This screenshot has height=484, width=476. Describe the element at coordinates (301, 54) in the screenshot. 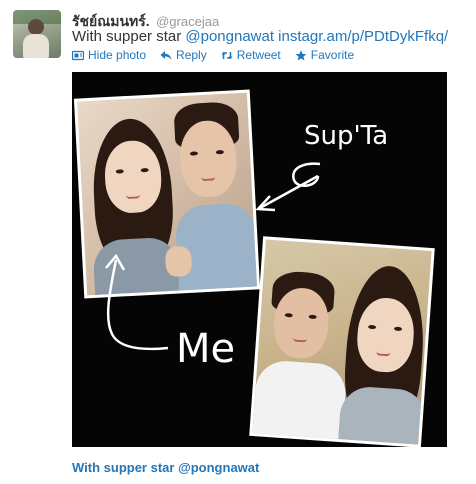

I see `star-icon` at that location.